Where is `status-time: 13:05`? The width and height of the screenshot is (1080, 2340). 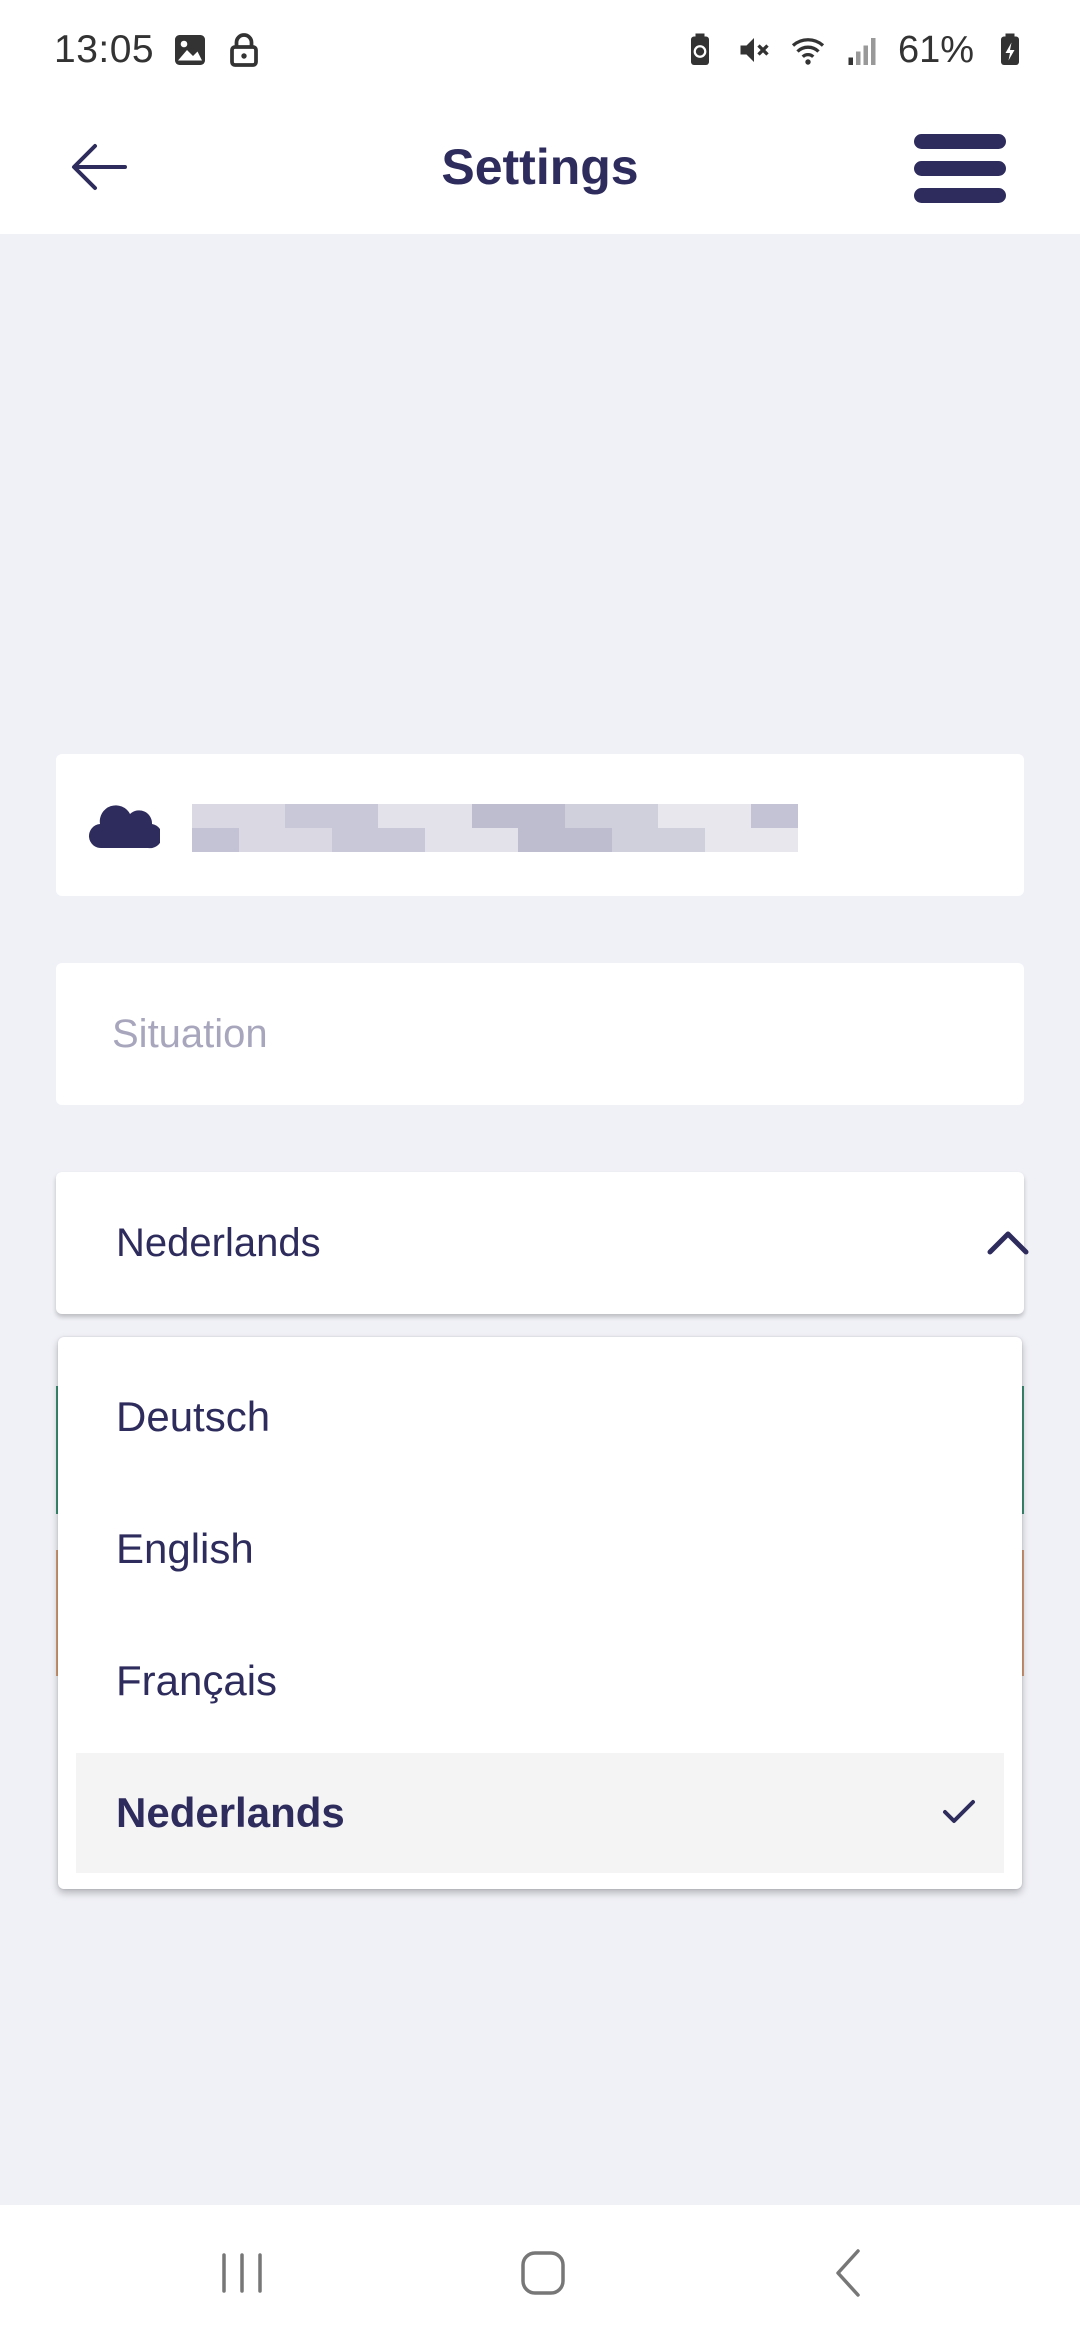 status-time: 13:05 is located at coordinates (104, 49).